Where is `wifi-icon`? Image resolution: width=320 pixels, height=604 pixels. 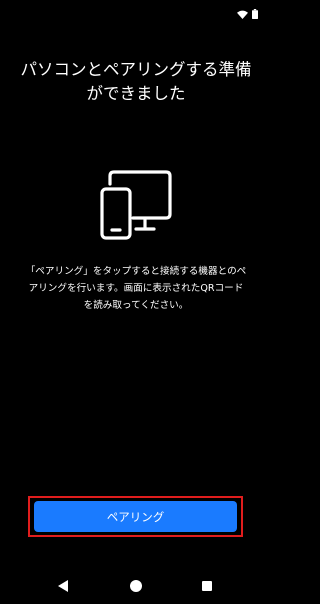 wifi-icon is located at coordinates (242, 14).